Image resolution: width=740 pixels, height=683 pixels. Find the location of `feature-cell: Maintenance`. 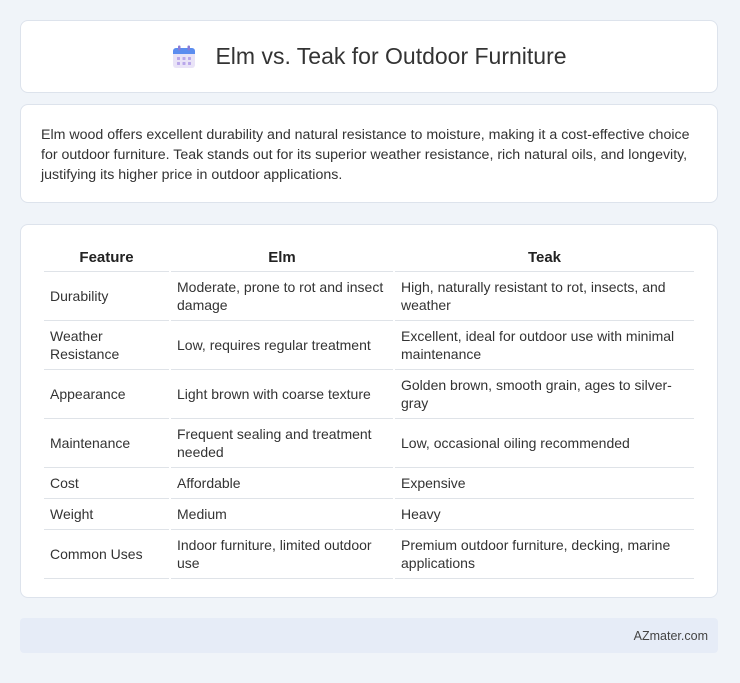

feature-cell: Maintenance is located at coordinates (106, 443).